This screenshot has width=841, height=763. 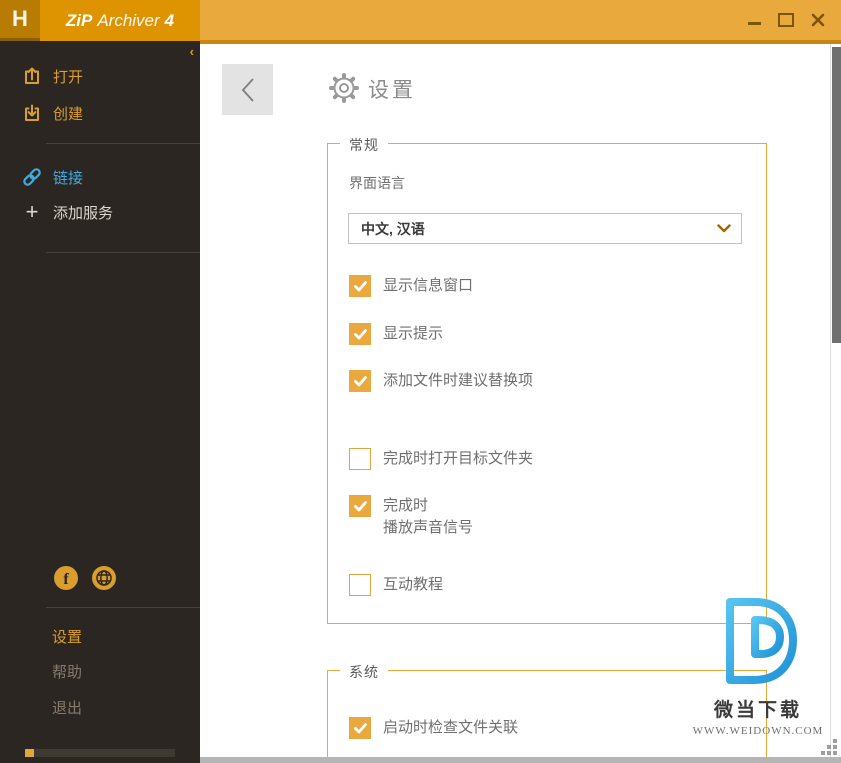 I want to click on sidebar-horizontal-scrollbar, so click(x=100, y=753).